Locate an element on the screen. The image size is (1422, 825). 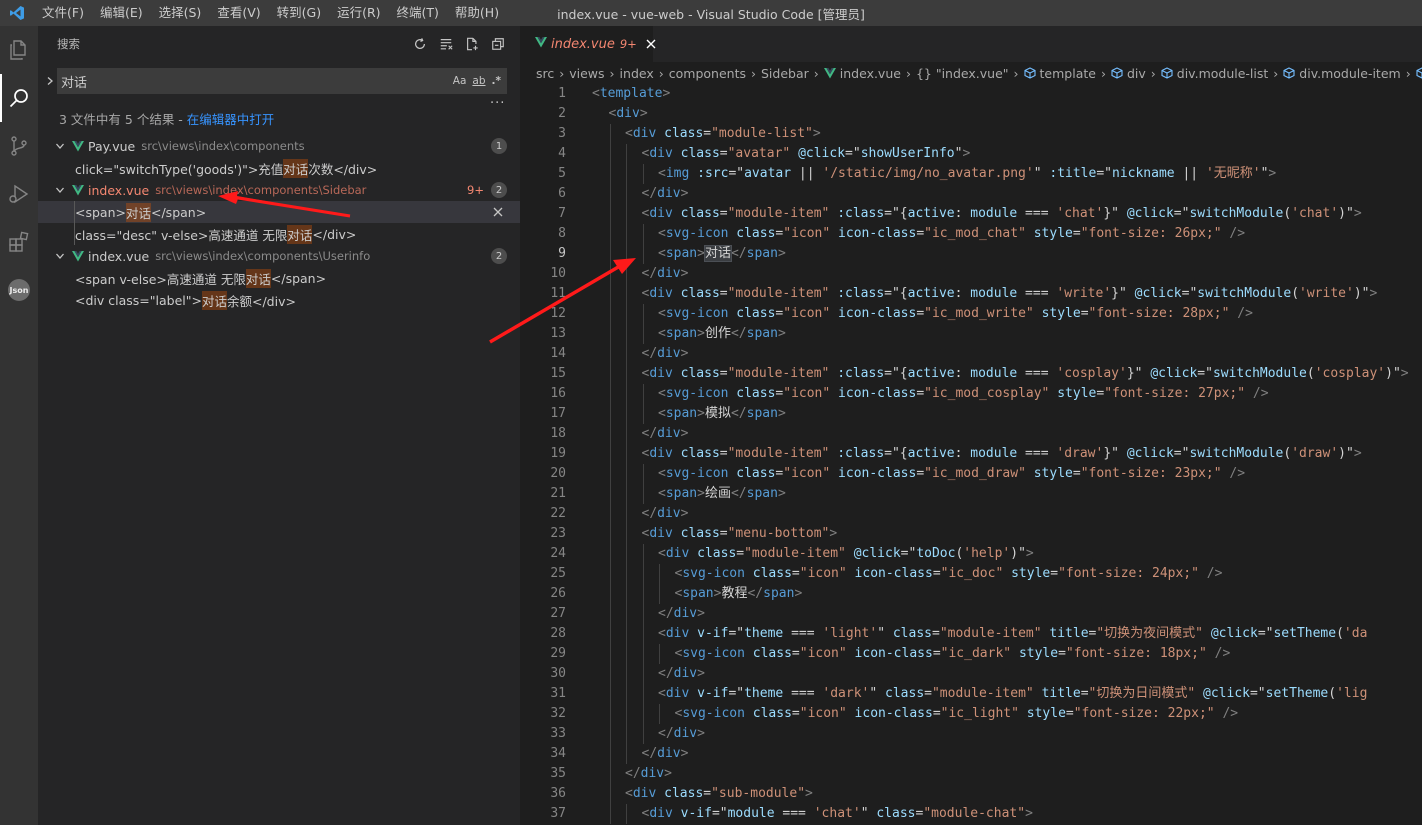
breadcrumb-item: src is located at coordinates (545, 73).